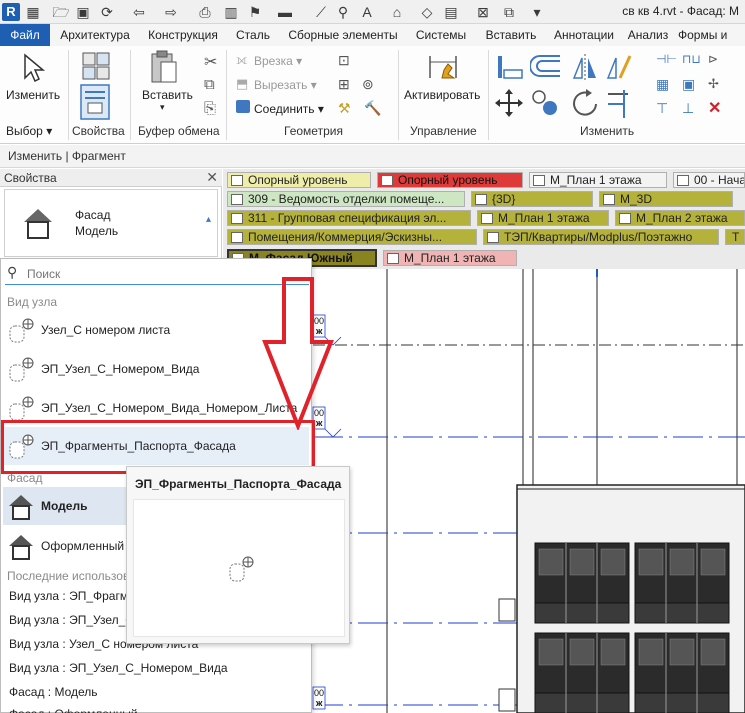 The image size is (745, 713). What do you see at coordinates (510, 67) in the screenshot?
I see `align-icon` at bounding box center [510, 67].